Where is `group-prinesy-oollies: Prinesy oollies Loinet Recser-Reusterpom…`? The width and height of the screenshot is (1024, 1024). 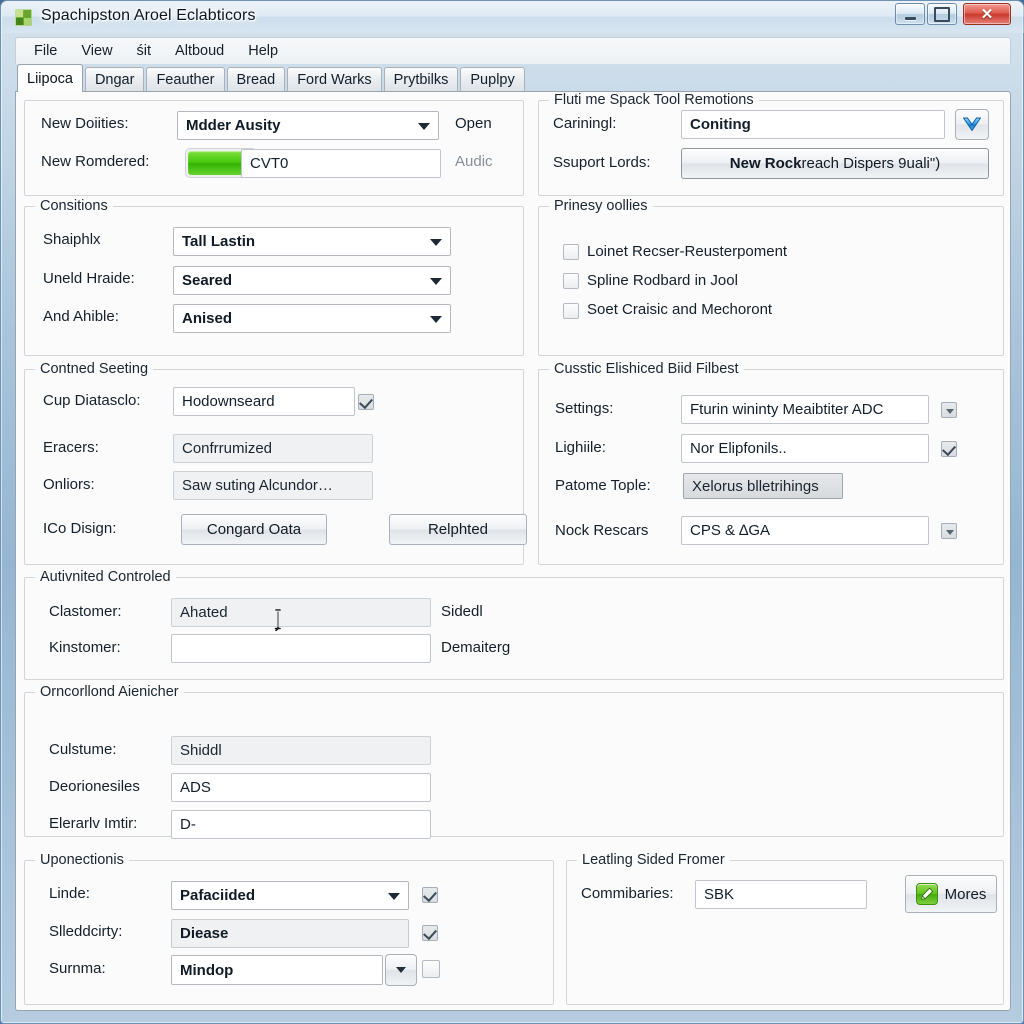
group-prinesy-oollies: Prinesy oollies Loinet Recser-Reusterpom… is located at coordinates (771, 277).